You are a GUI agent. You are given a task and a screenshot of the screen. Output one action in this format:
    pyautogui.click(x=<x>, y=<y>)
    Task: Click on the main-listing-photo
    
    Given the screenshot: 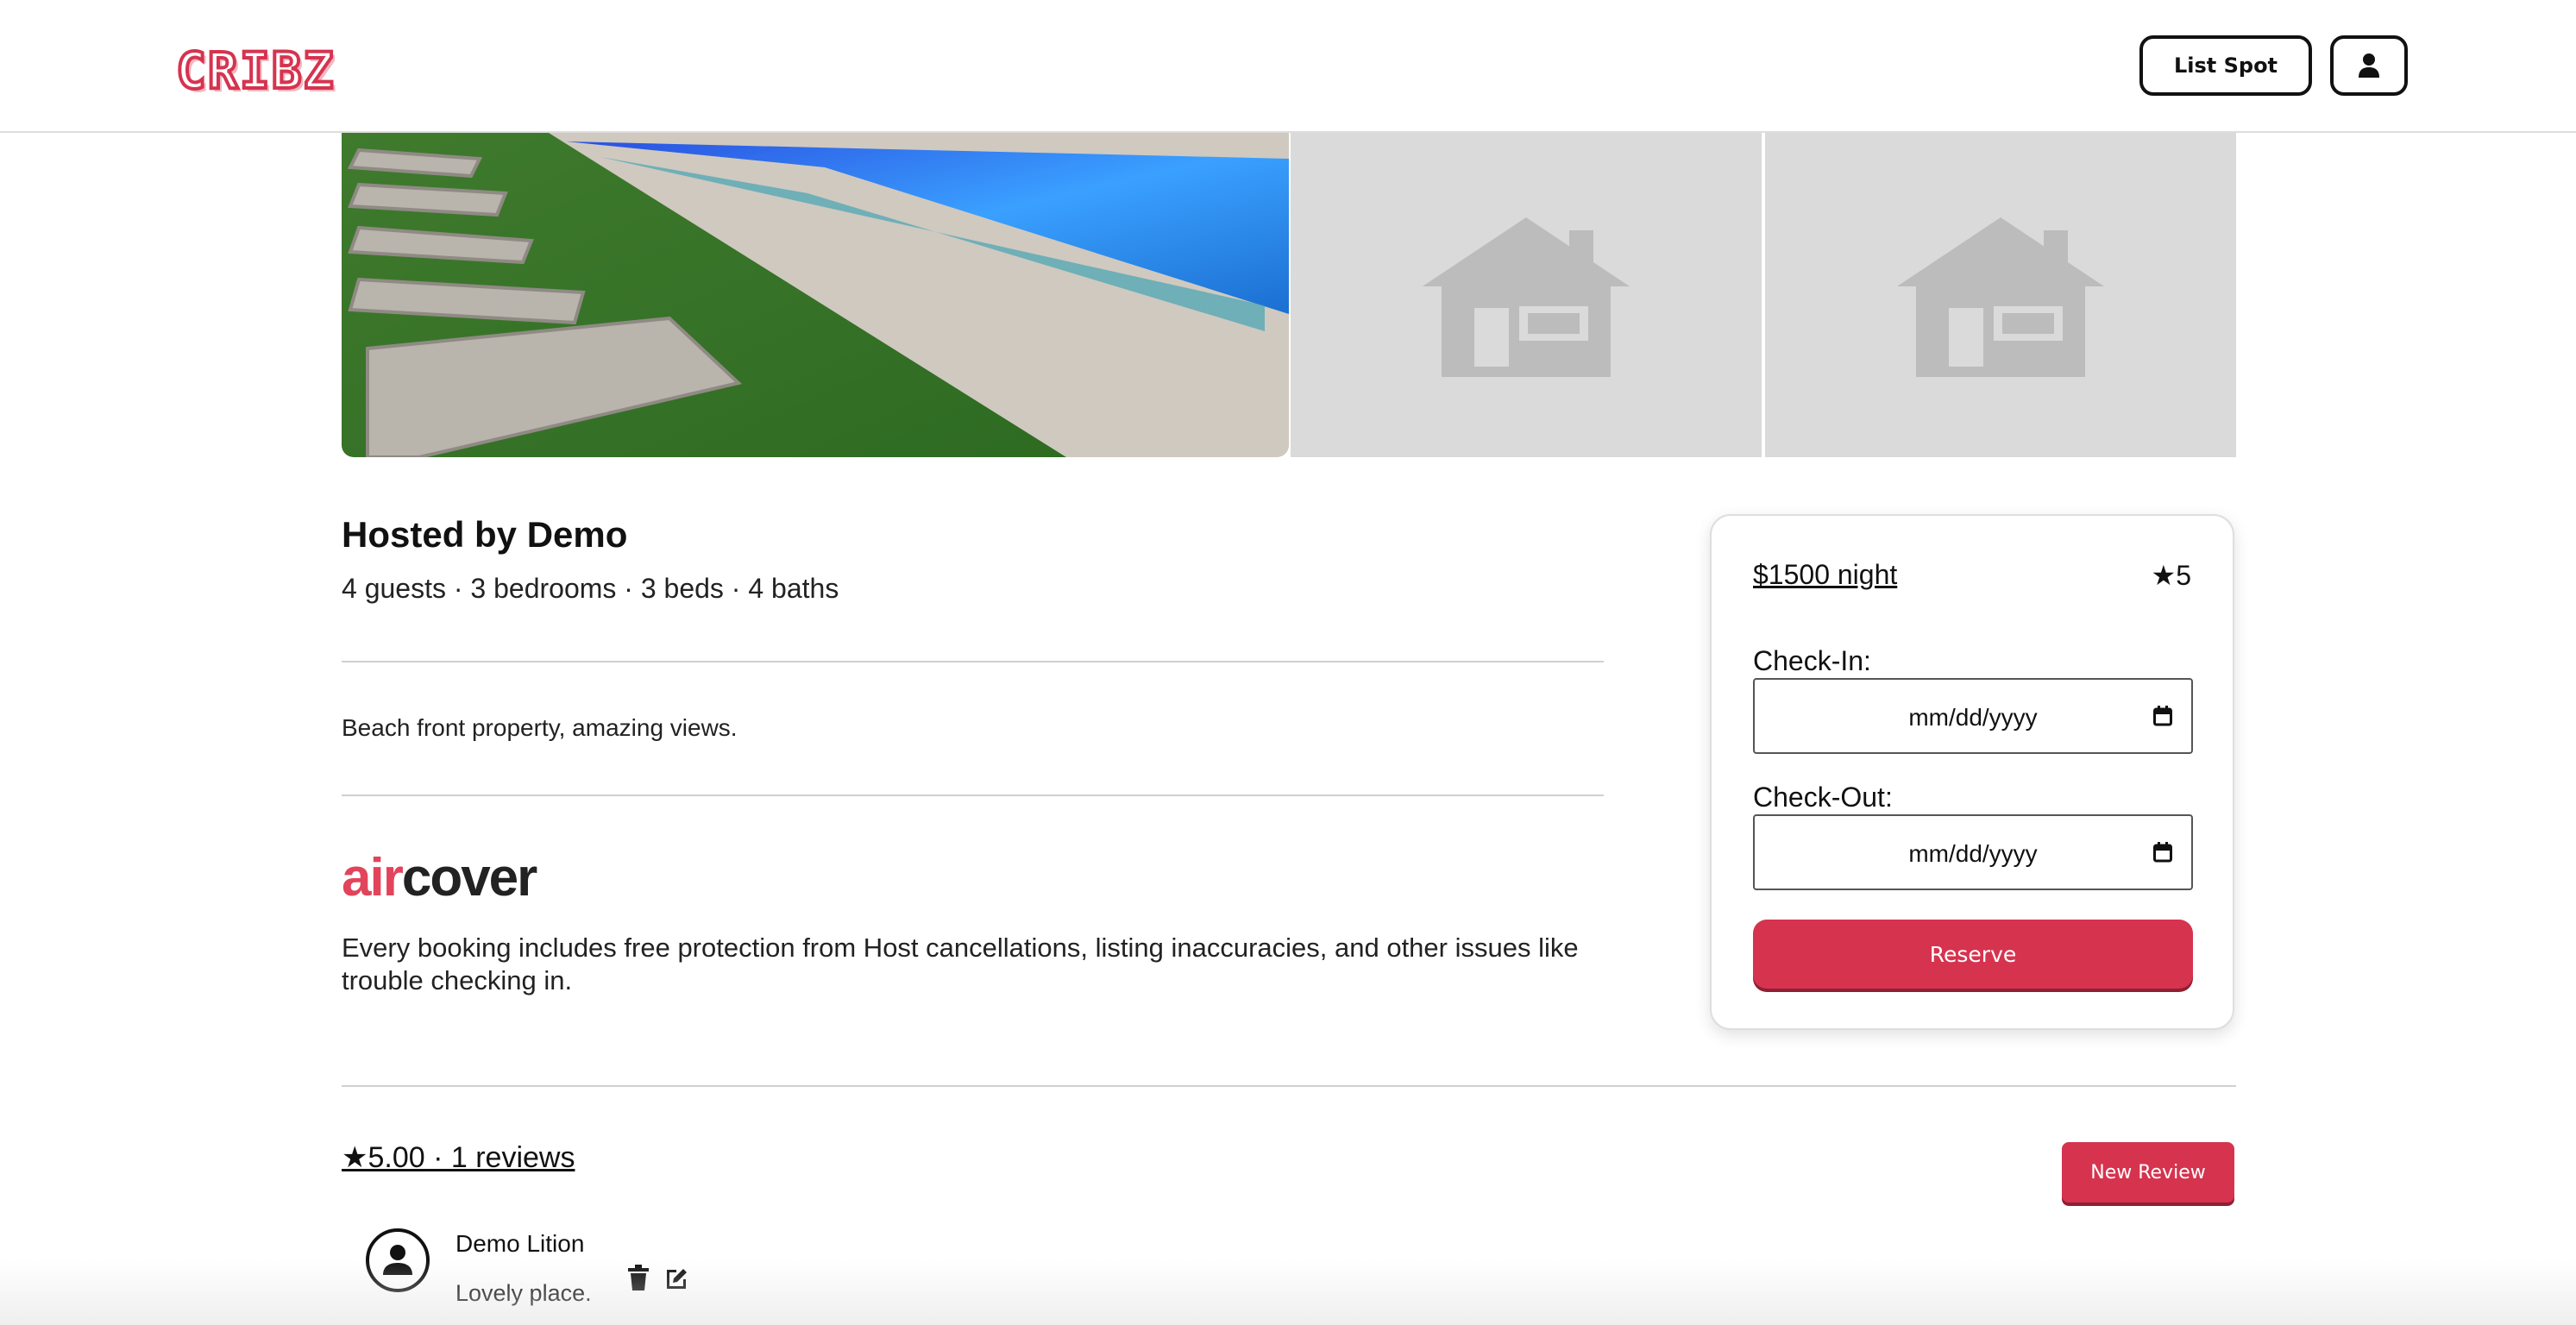 What is the action you would take?
    pyautogui.click(x=815, y=295)
    